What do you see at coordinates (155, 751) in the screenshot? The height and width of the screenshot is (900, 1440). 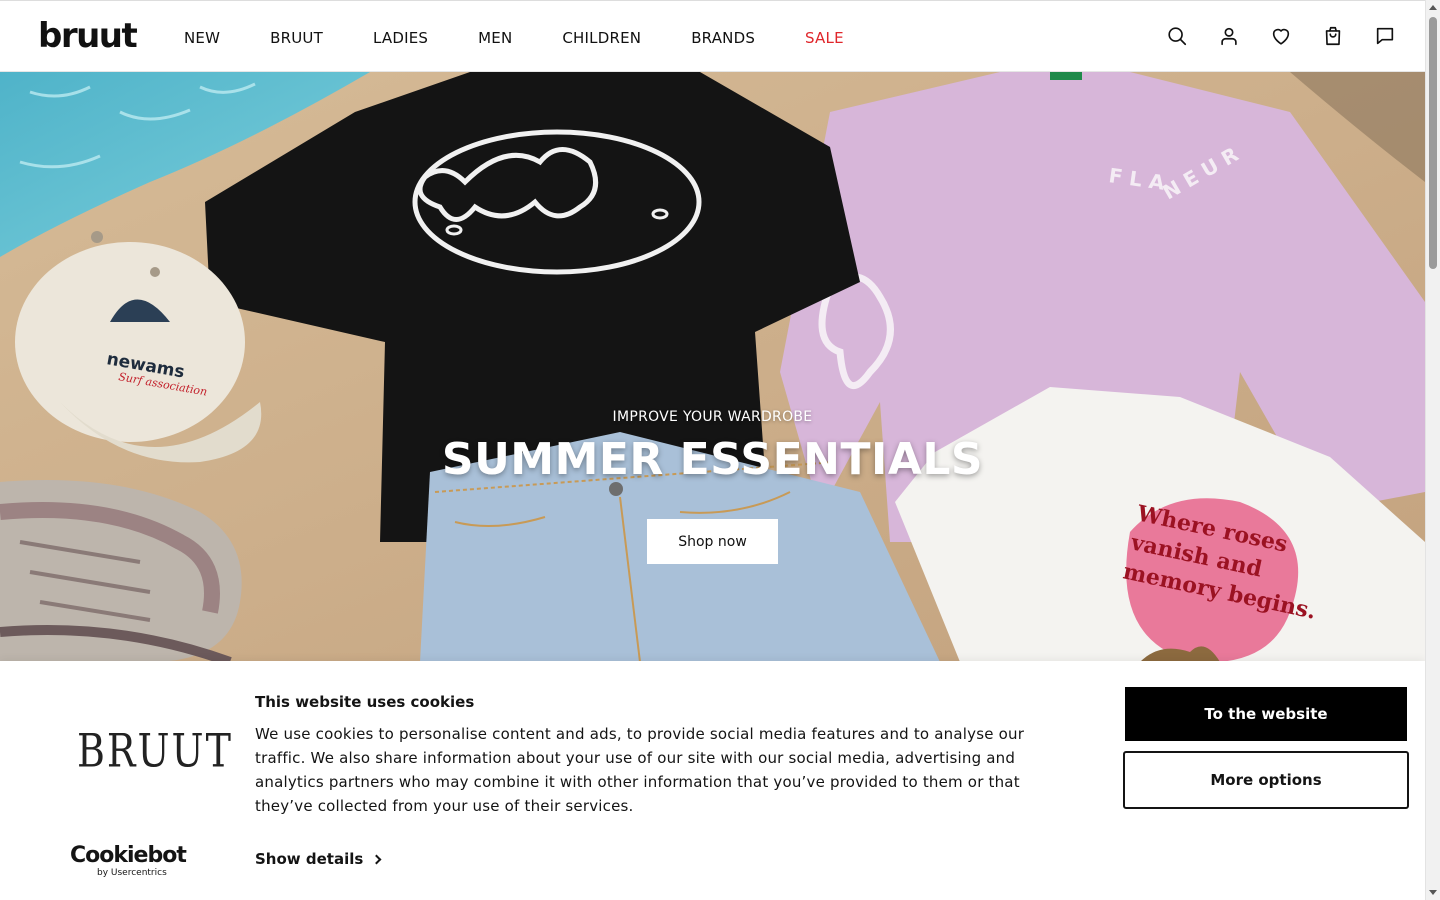 I see `bruut-brand-mark: BRUUT` at bounding box center [155, 751].